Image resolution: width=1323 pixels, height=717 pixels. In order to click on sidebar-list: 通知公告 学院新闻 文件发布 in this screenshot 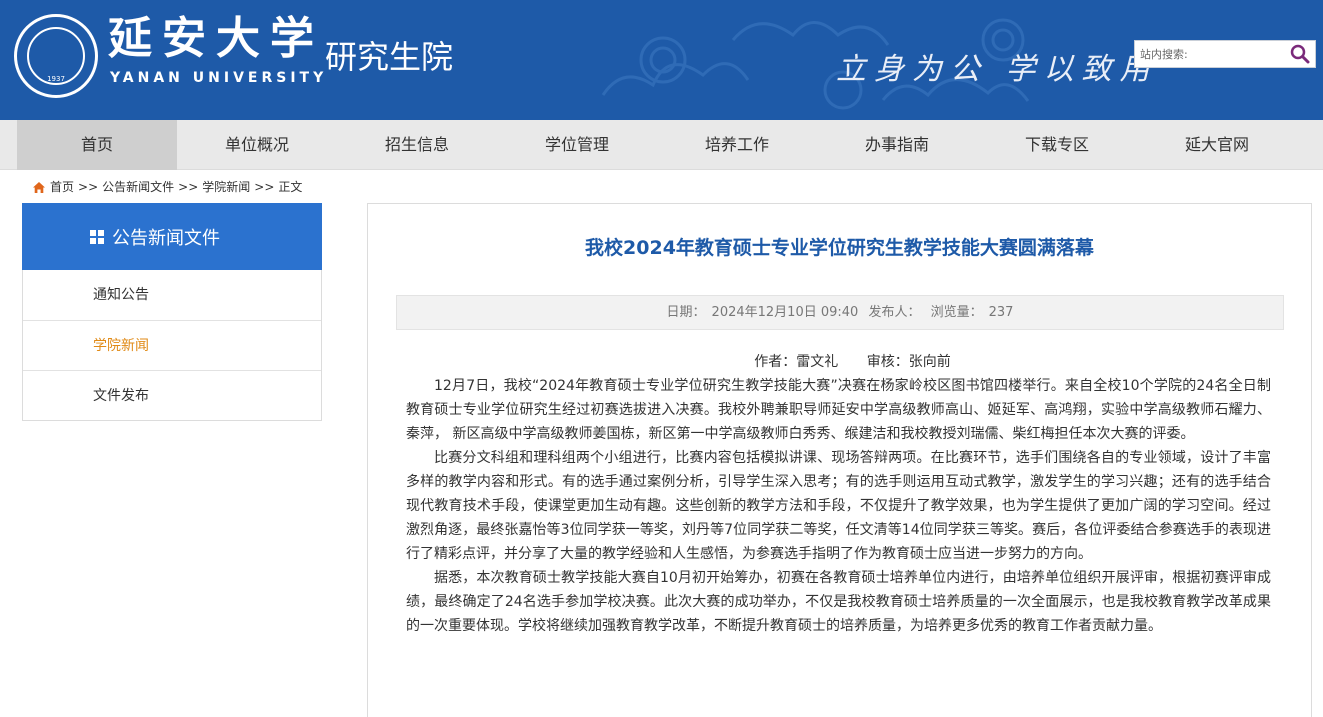, I will do `click(172, 345)`.